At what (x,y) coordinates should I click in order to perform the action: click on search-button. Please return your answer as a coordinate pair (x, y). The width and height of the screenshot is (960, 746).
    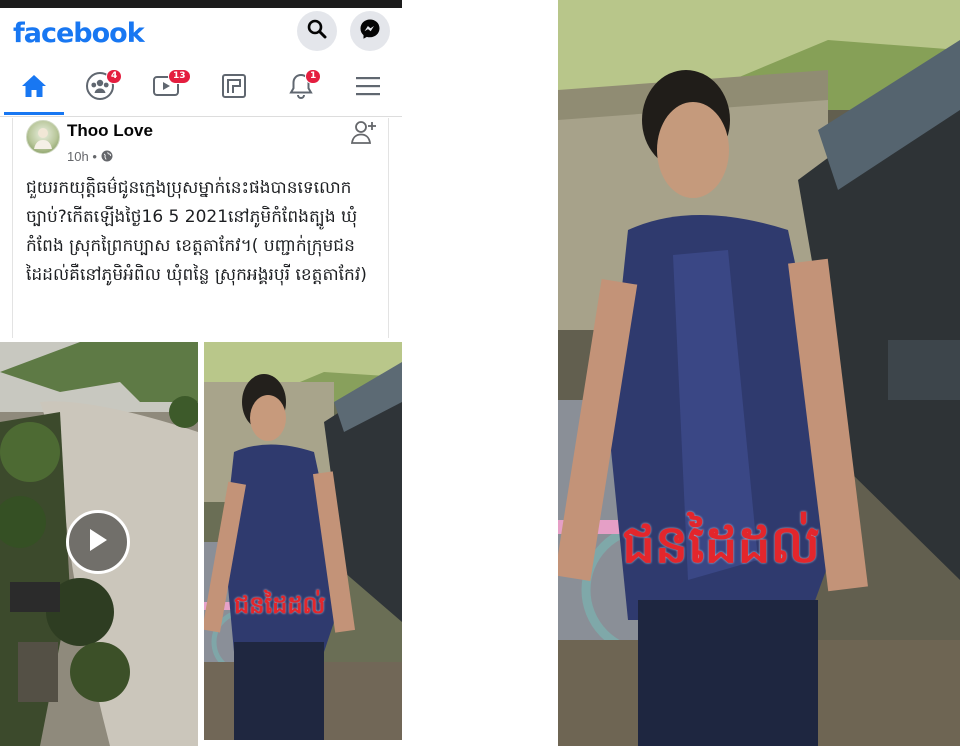
    Looking at the image, I should click on (317, 31).